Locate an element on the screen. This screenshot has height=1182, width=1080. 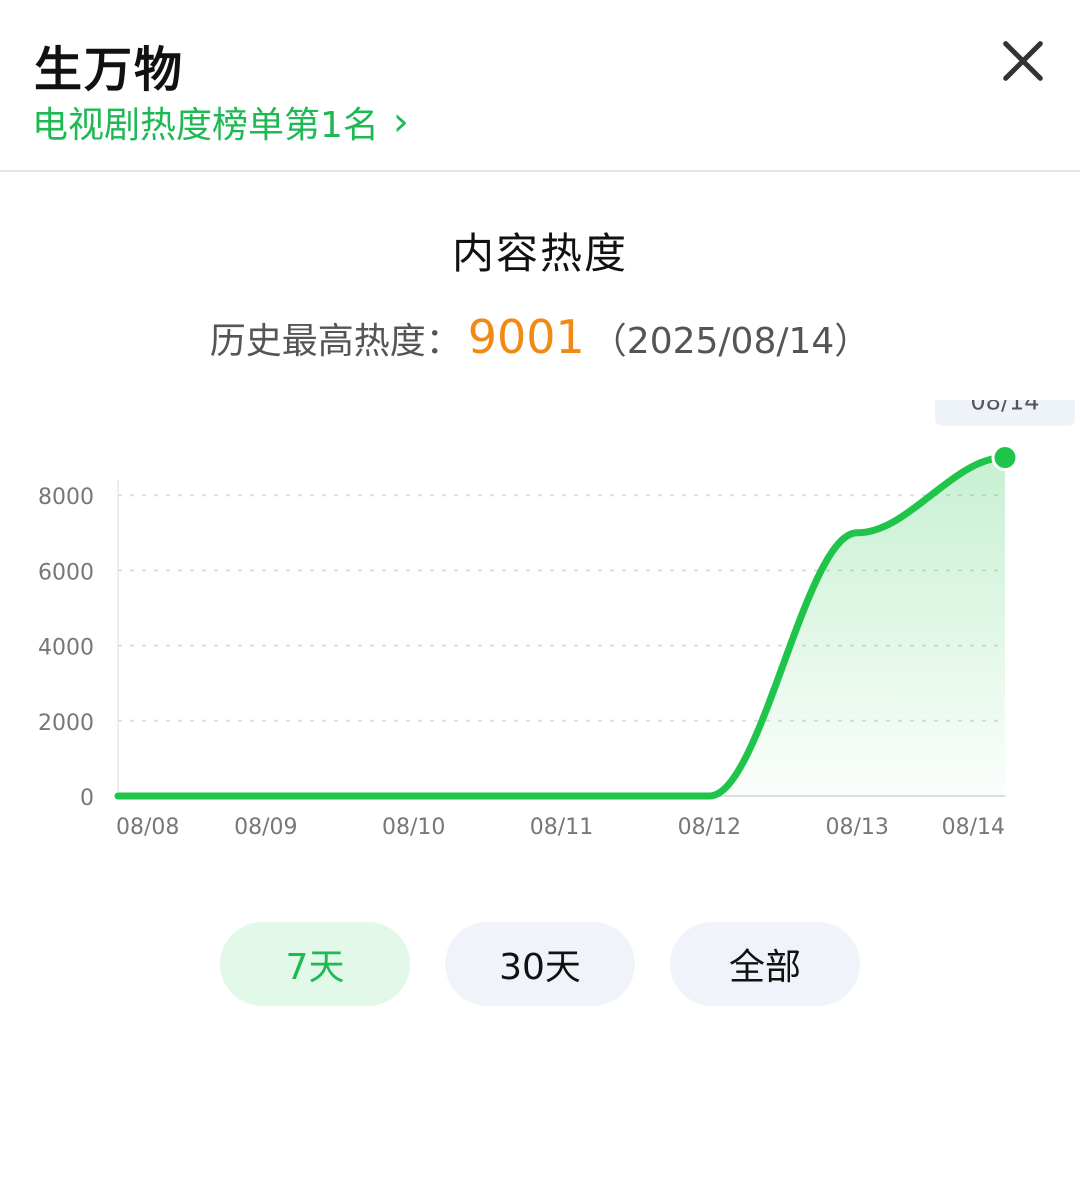
value-tooltip: 9001 08/14 is located at coordinates (1005, 413).